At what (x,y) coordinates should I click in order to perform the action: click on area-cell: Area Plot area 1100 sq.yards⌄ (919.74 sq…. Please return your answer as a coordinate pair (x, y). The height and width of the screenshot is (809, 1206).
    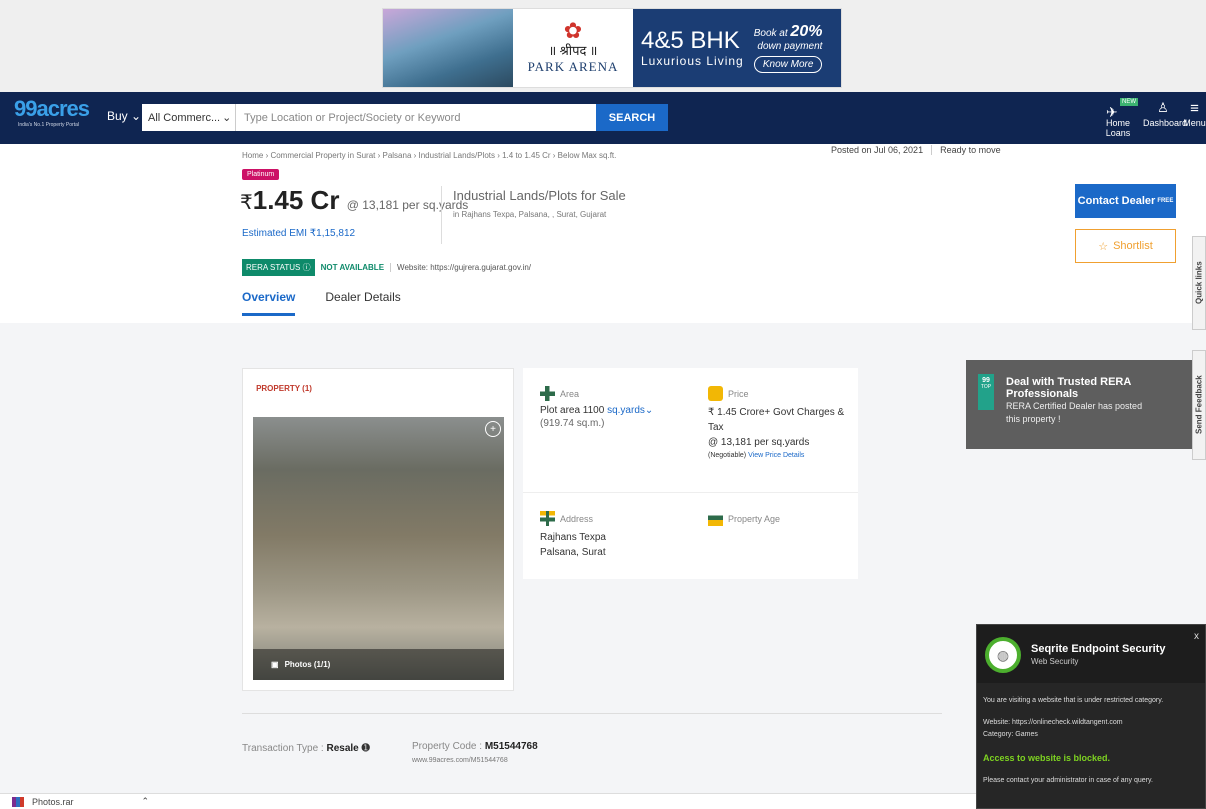
    Looking at the image, I should click on (620, 407).